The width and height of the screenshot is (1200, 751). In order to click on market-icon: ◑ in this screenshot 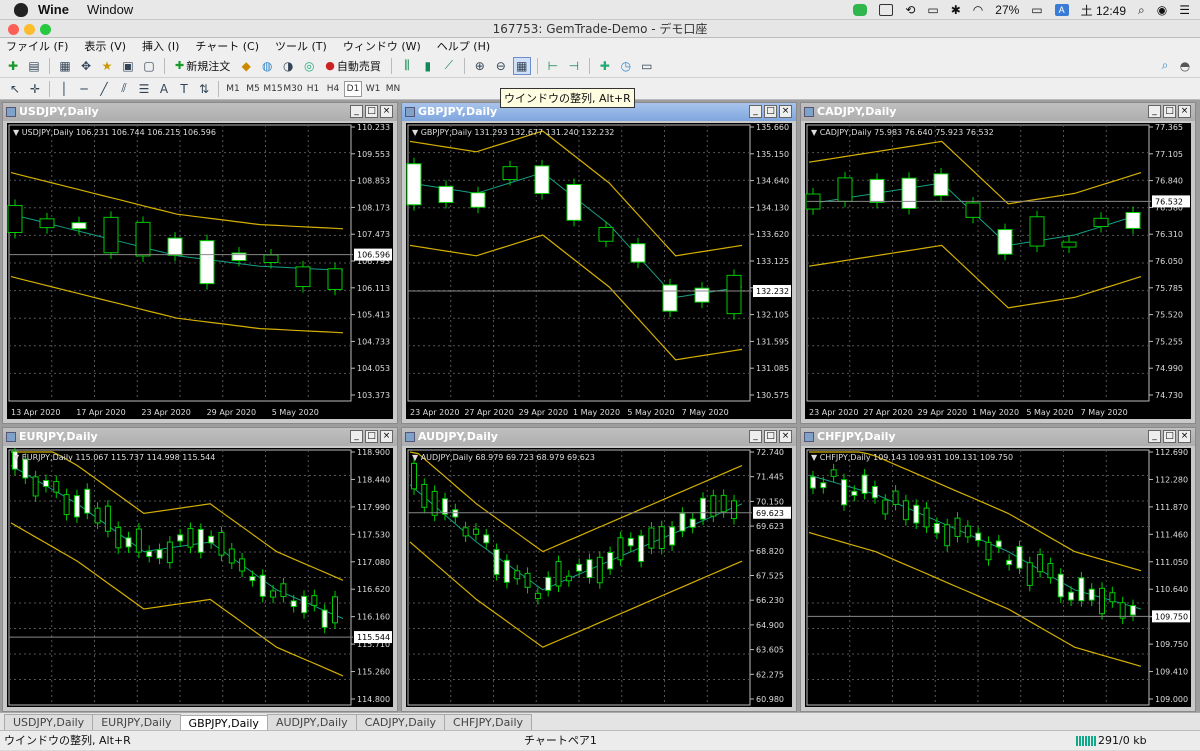, I will do `click(288, 66)`.